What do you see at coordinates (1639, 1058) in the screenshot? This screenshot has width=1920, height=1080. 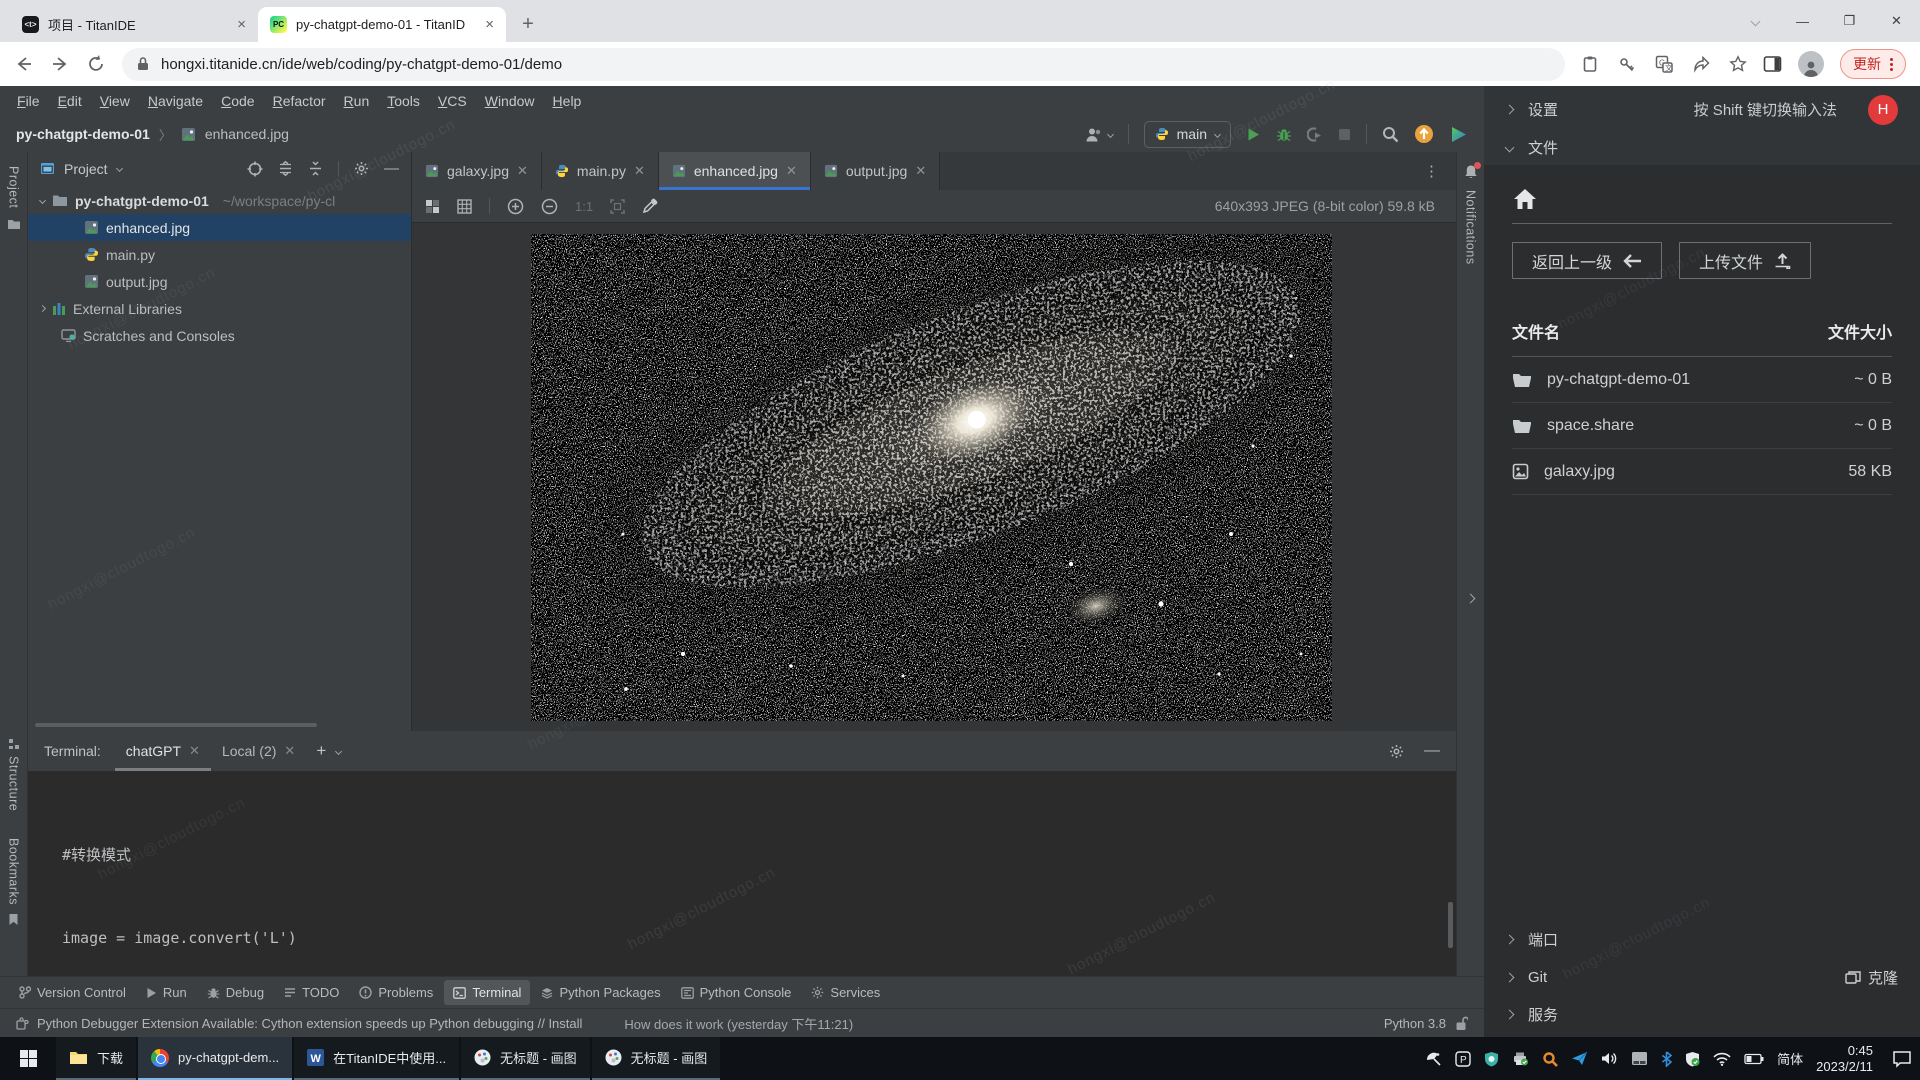 I see `touchpad-tray-icon` at bounding box center [1639, 1058].